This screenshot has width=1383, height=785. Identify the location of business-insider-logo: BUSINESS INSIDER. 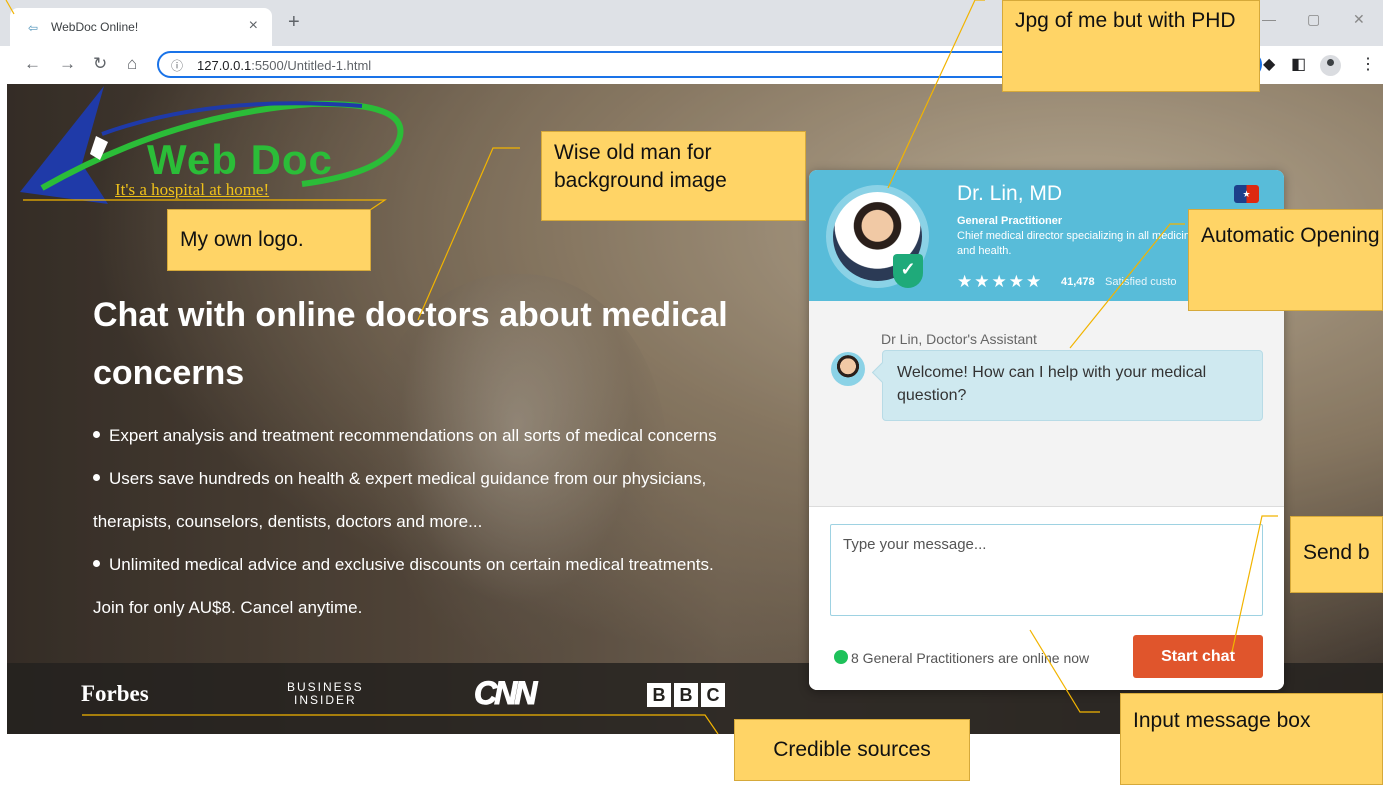
(325, 693).